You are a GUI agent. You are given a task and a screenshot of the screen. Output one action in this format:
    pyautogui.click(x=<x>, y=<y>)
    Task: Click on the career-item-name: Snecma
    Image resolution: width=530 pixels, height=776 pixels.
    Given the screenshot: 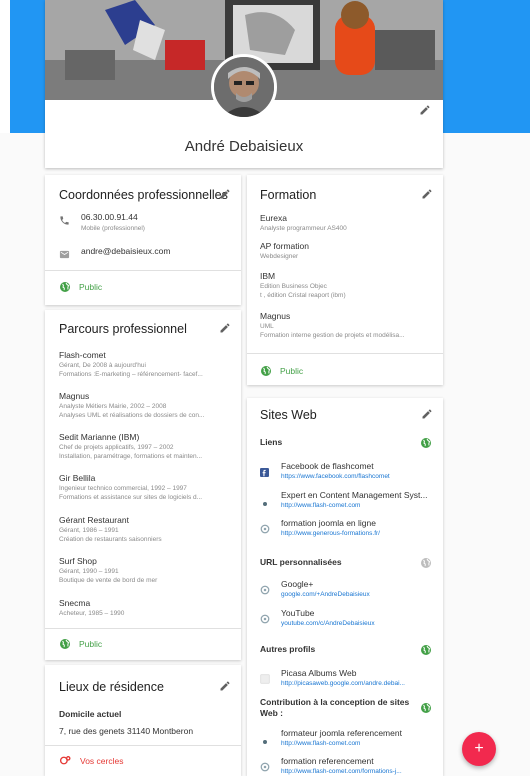 What is the action you would take?
    pyautogui.click(x=75, y=603)
    